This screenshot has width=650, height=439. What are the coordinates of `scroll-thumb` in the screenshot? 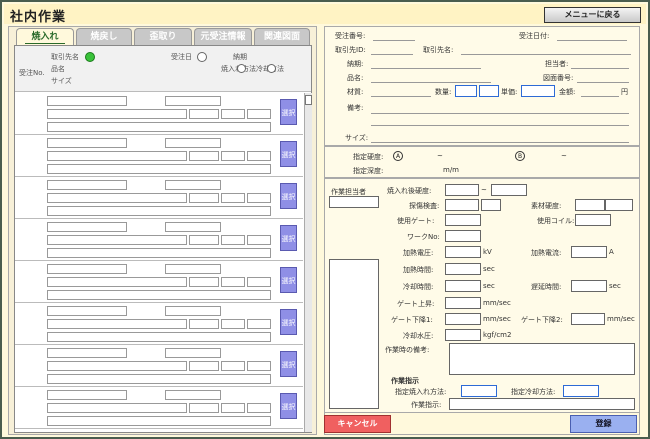 It's located at (308, 100).